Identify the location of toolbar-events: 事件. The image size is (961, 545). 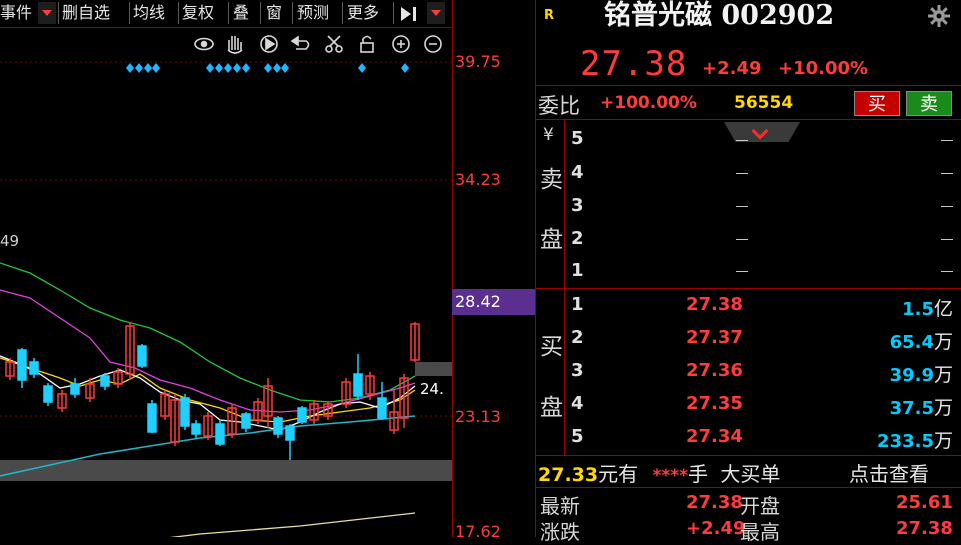
(16, 13).